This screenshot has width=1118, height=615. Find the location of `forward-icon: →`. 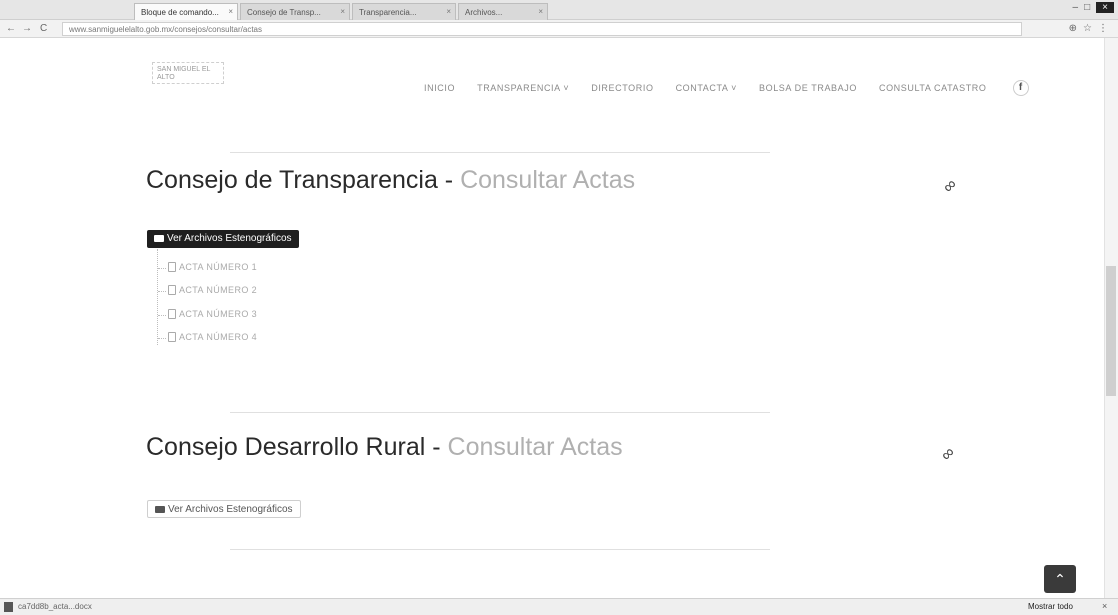

forward-icon: → is located at coordinates (27, 28).